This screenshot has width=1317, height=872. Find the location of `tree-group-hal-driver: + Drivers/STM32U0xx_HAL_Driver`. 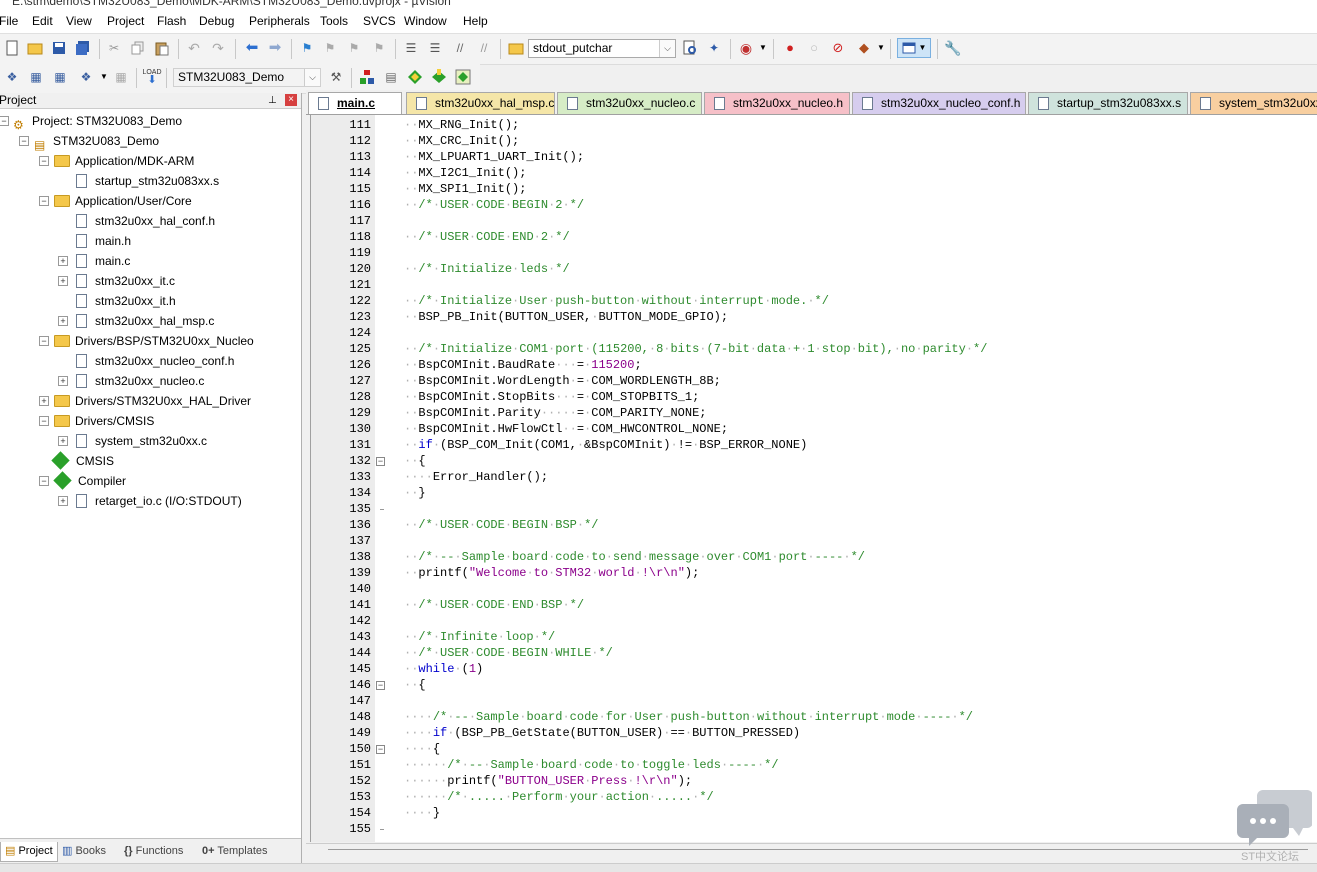

tree-group-hal-driver: + Drivers/STM32U0xx_HAL_Driver is located at coordinates (145, 401).